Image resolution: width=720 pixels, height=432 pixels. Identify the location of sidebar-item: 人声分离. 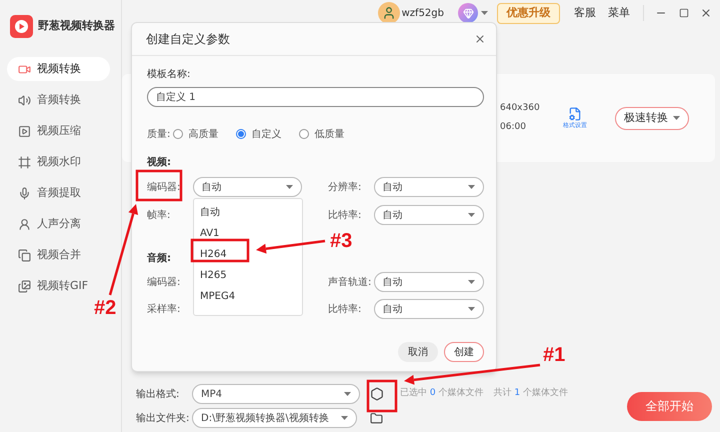
(58, 224).